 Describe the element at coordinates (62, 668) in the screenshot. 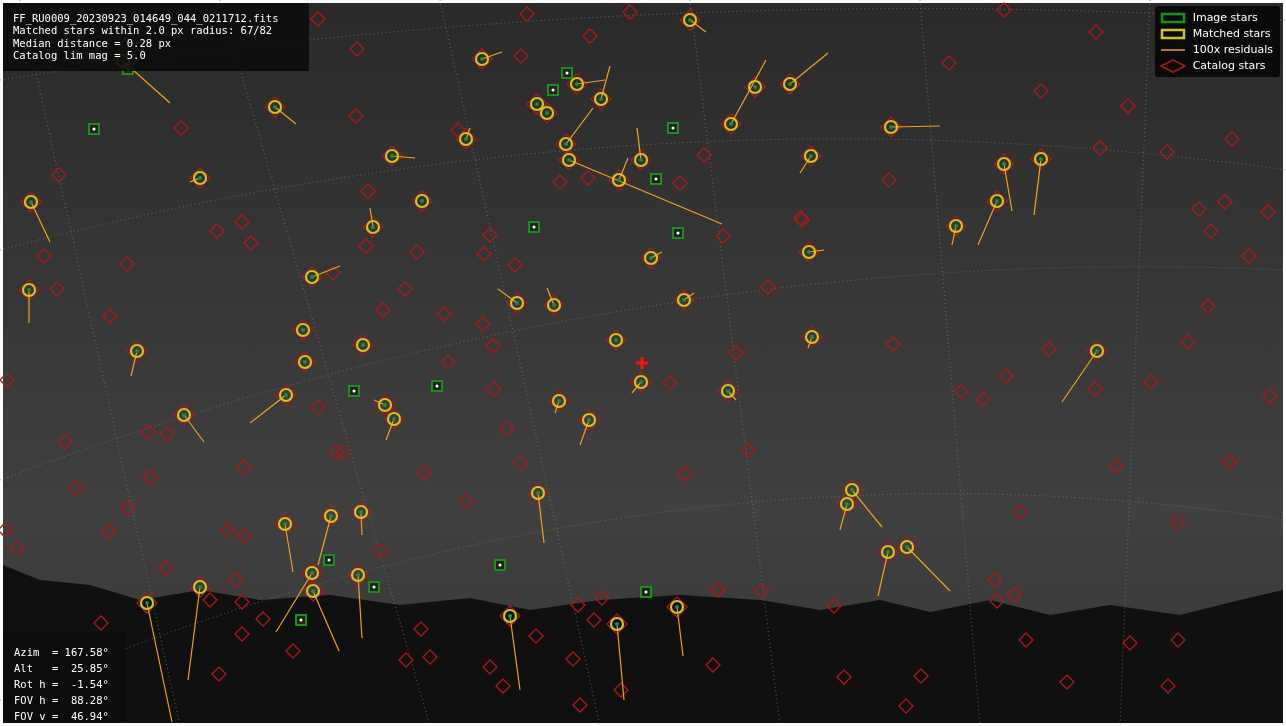

I see `pointing-text: Alt = 25.85°` at that location.